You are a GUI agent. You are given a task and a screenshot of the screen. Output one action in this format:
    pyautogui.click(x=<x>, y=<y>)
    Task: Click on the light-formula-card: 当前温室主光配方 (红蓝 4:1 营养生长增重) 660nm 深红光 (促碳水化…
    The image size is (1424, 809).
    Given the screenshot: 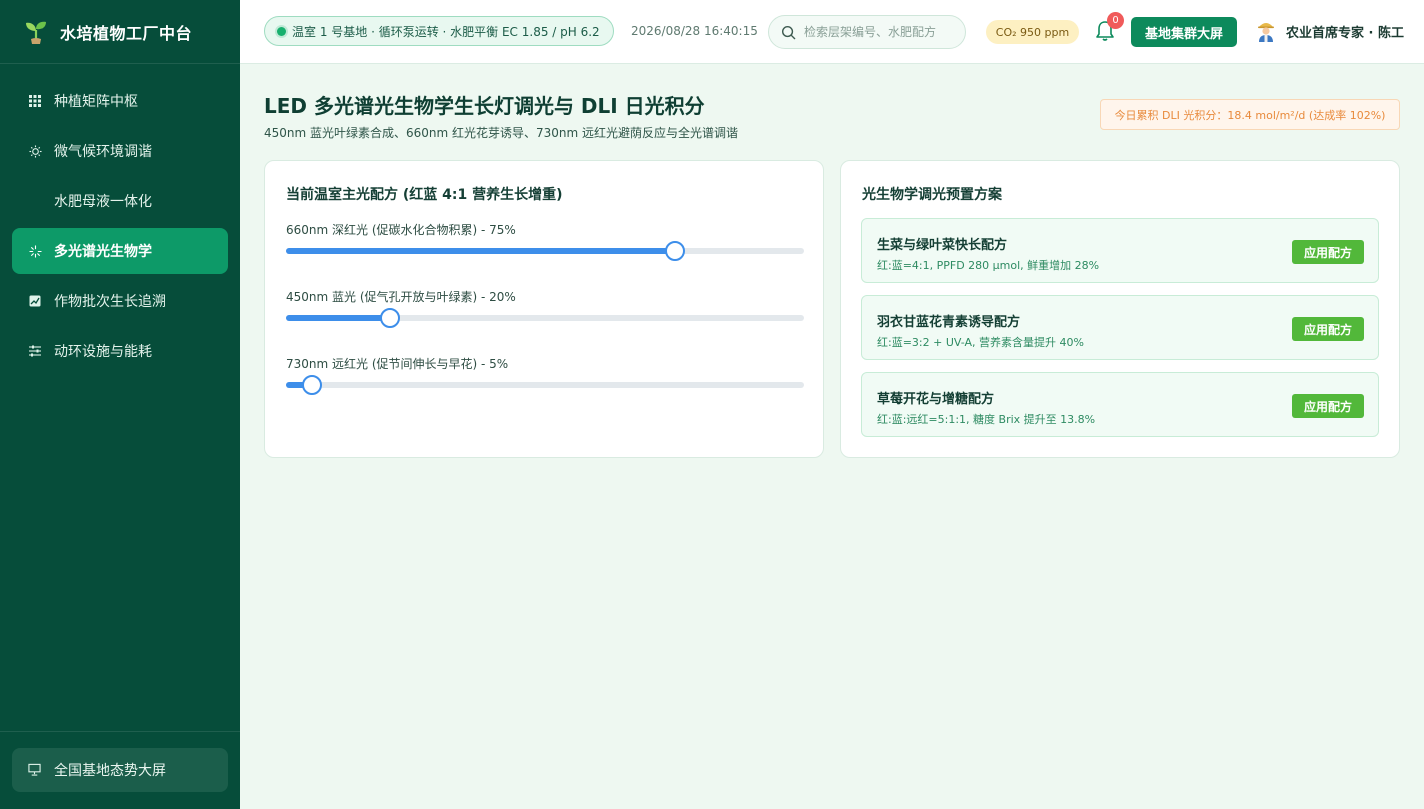 What is the action you would take?
    pyautogui.click(x=544, y=309)
    